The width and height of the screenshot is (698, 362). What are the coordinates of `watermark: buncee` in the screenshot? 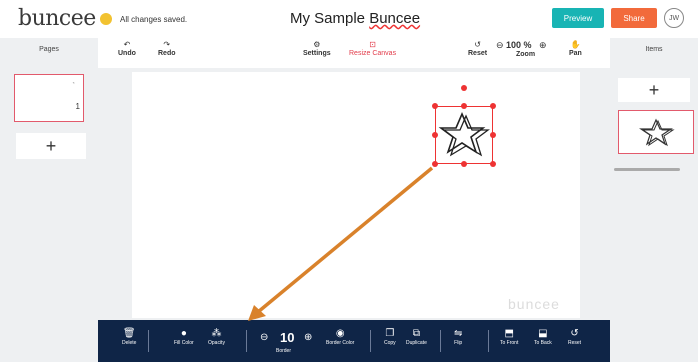 It's located at (534, 304).